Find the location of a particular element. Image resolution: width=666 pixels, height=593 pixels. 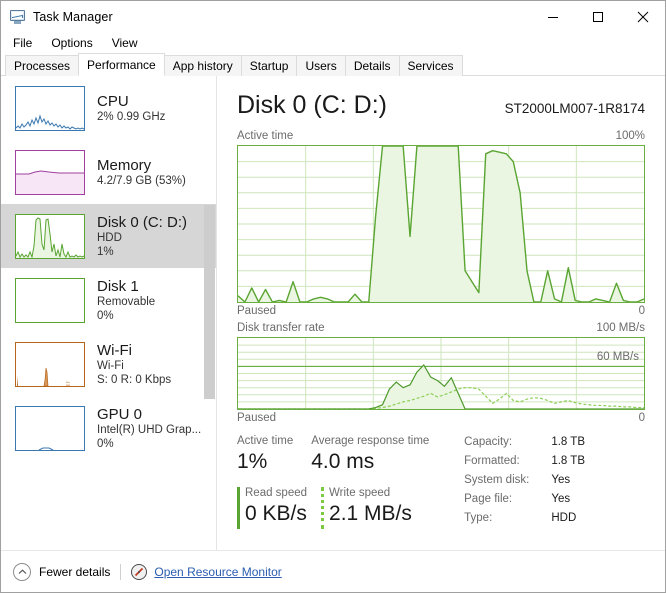

stat-response-time: Average response time 4.0 ms is located at coordinates (370, 454).